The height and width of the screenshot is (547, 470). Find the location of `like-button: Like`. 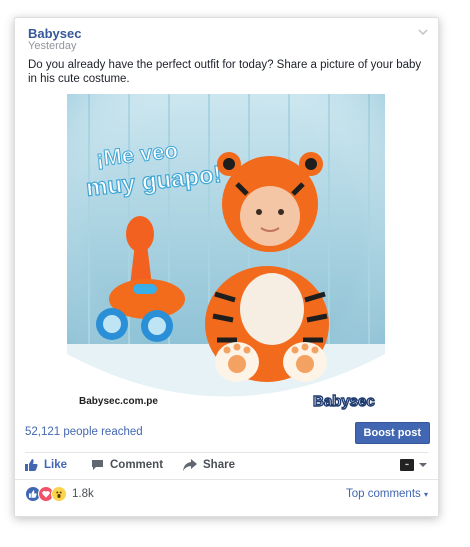

like-button: Like is located at coordinates (46, 465).